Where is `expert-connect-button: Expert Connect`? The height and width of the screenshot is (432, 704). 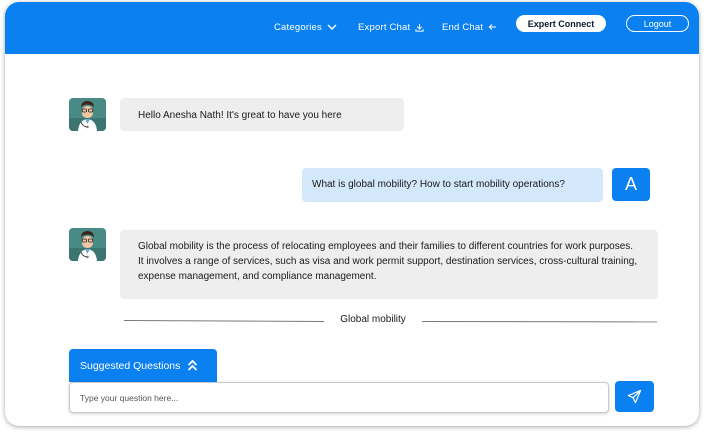 expert-connect-button: Expert Connect is located at coordinates (561, 23).